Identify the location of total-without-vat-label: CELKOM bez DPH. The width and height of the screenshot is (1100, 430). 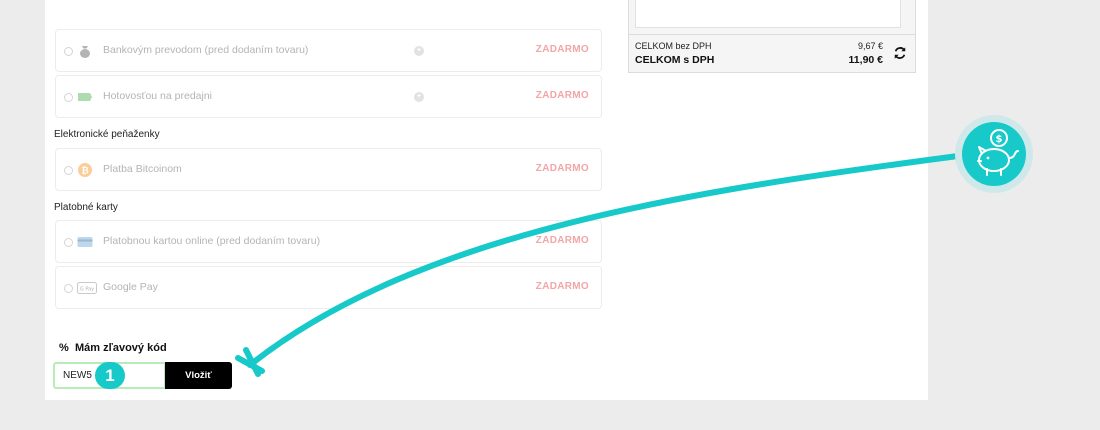
(673, 46).